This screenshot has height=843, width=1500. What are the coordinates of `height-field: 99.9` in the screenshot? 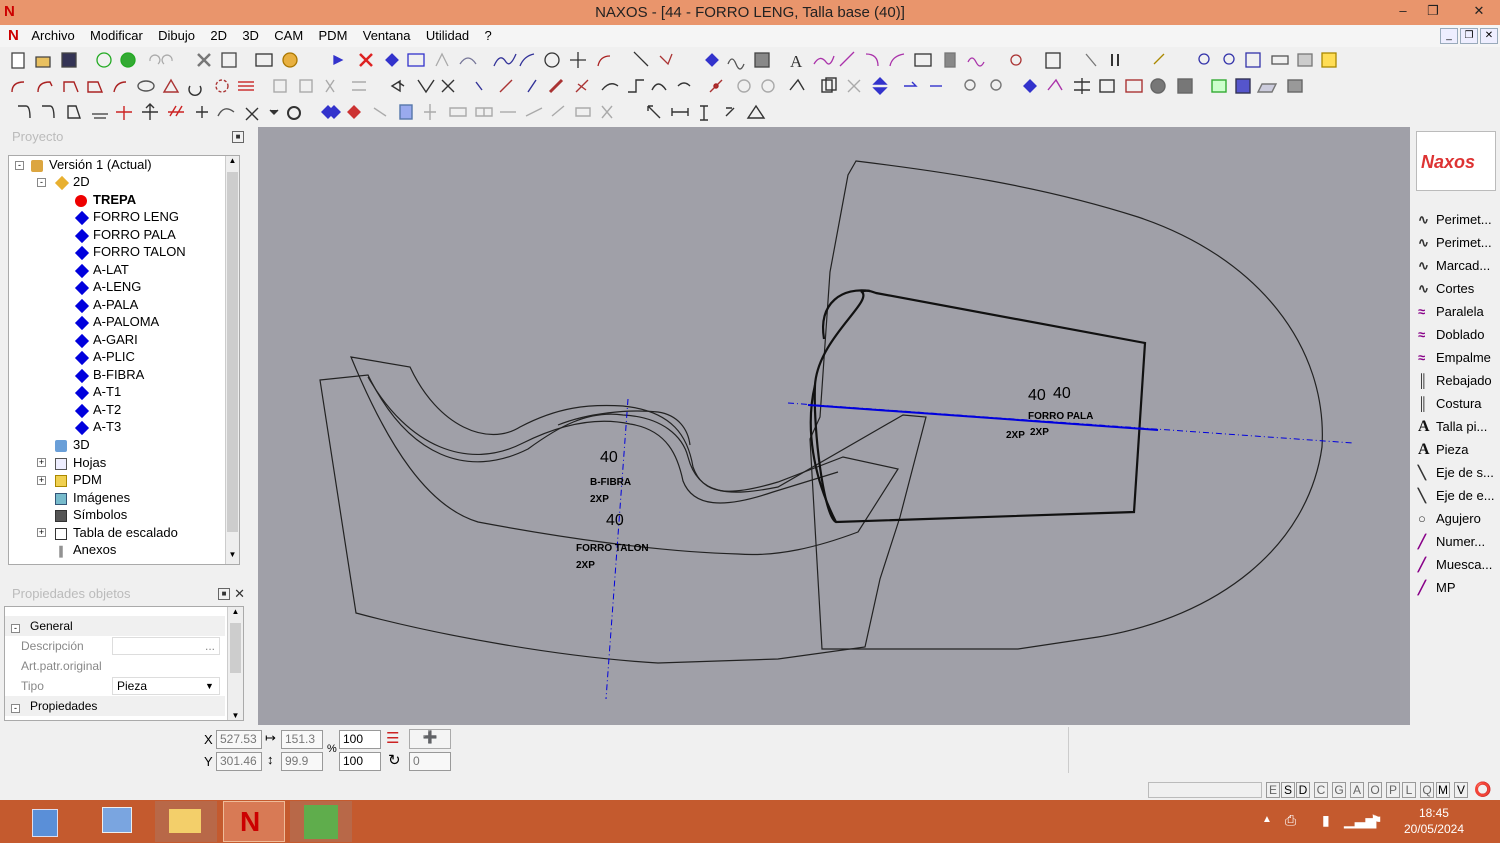 It's located at (302, 761).